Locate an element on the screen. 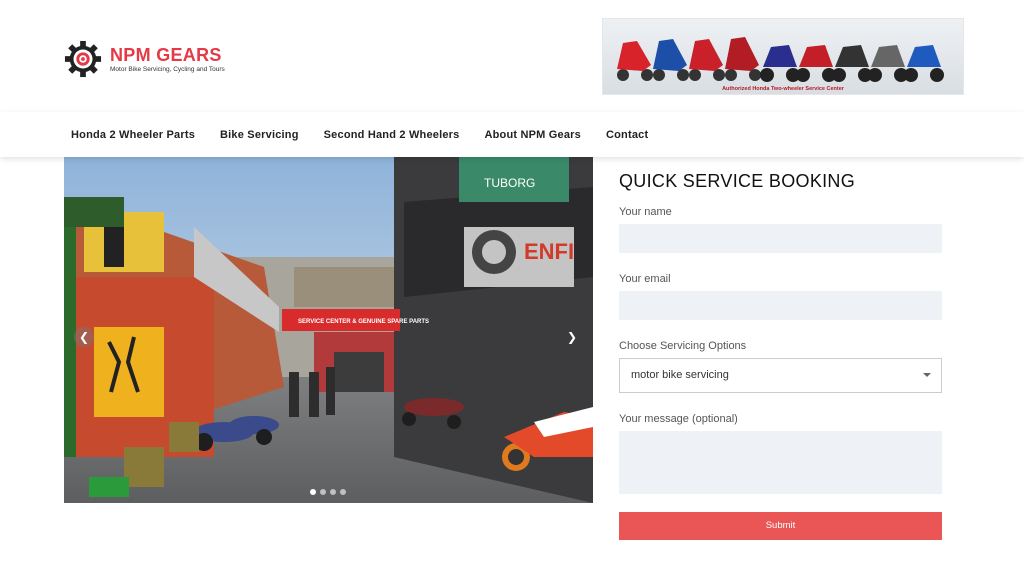 The height and width of the screenshot is (577, 1024). name-input is located at coordinates (780, 238).